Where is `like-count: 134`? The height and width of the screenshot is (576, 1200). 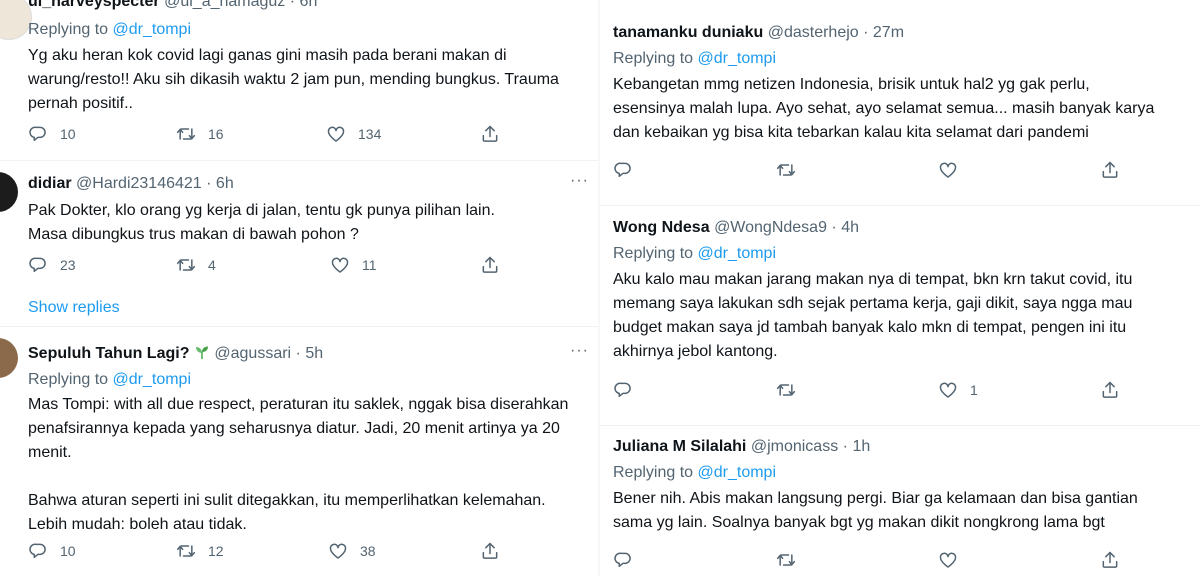
like-count: 134 is located at coordinates (370, 134).